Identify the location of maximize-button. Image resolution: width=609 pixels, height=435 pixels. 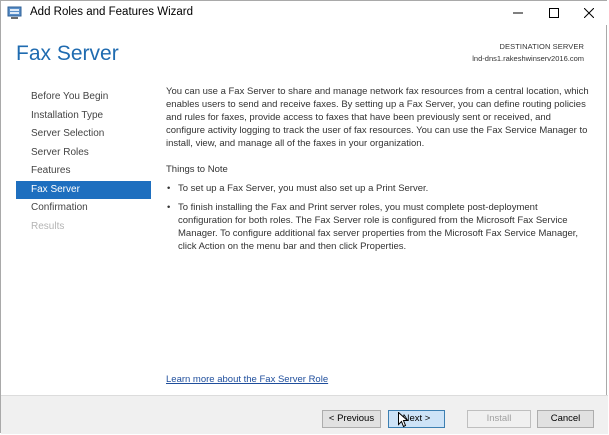
(554, 13).